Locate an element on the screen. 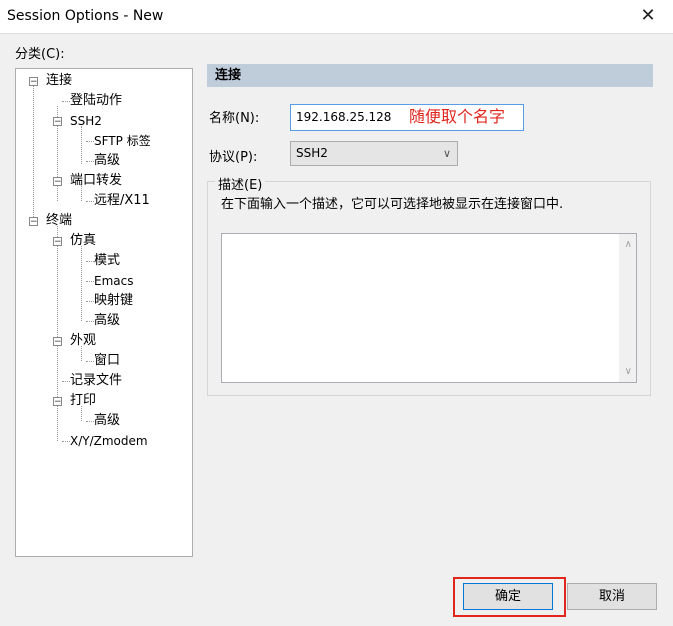  tree-item-window: 窗口 is located at coordinates (107, 361).